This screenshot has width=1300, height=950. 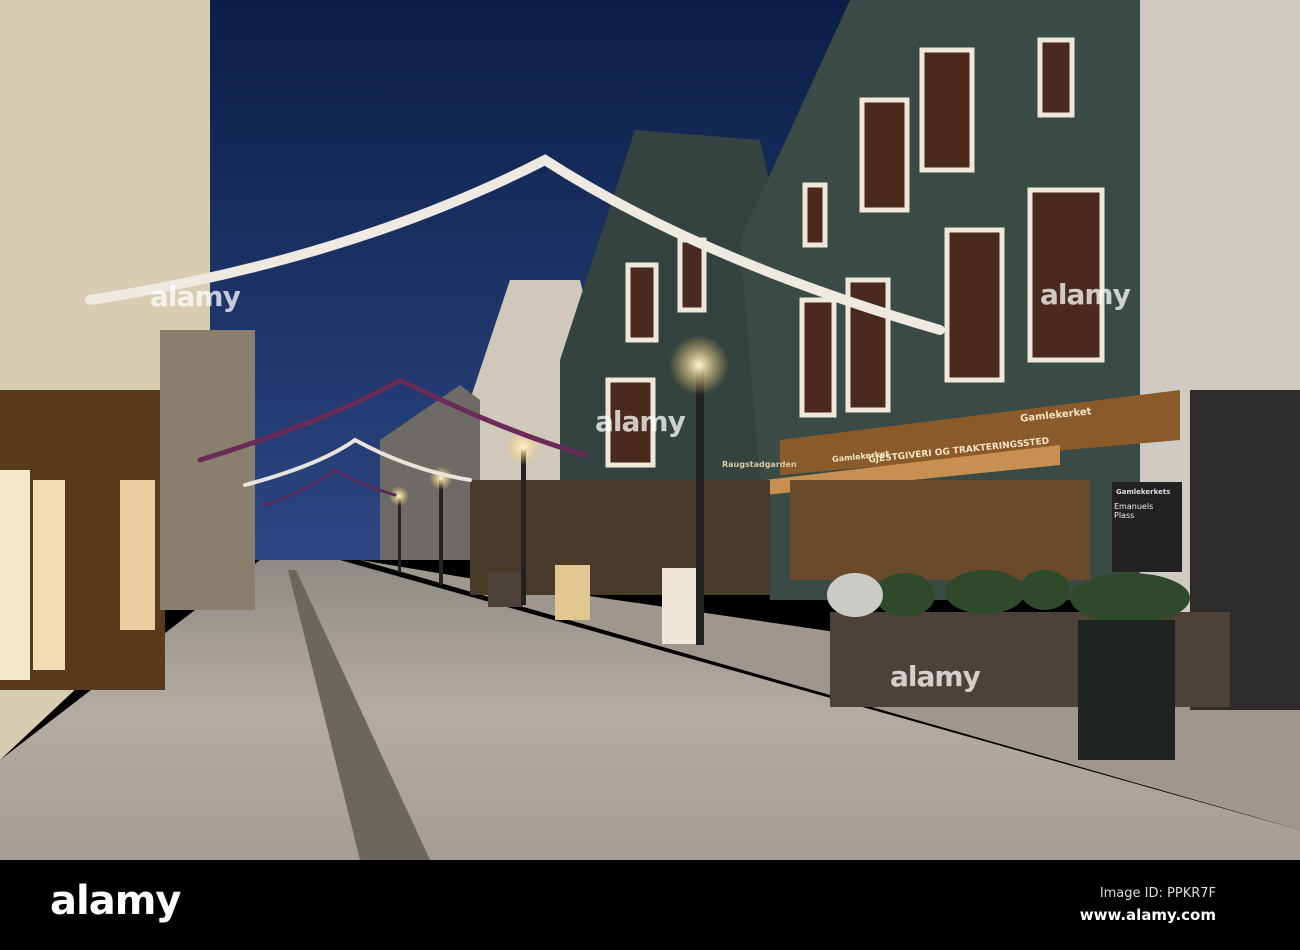 What do you see at coordinates (650, 905) in the screenshot?
I see `footer-bar` at bounding box center [650, 905].